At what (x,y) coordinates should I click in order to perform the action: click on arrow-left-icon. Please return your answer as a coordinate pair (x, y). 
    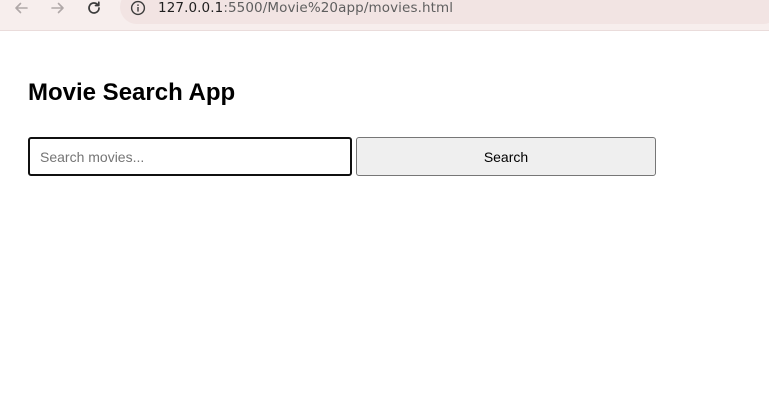
    Looking at the image, I should click on (21, 8).